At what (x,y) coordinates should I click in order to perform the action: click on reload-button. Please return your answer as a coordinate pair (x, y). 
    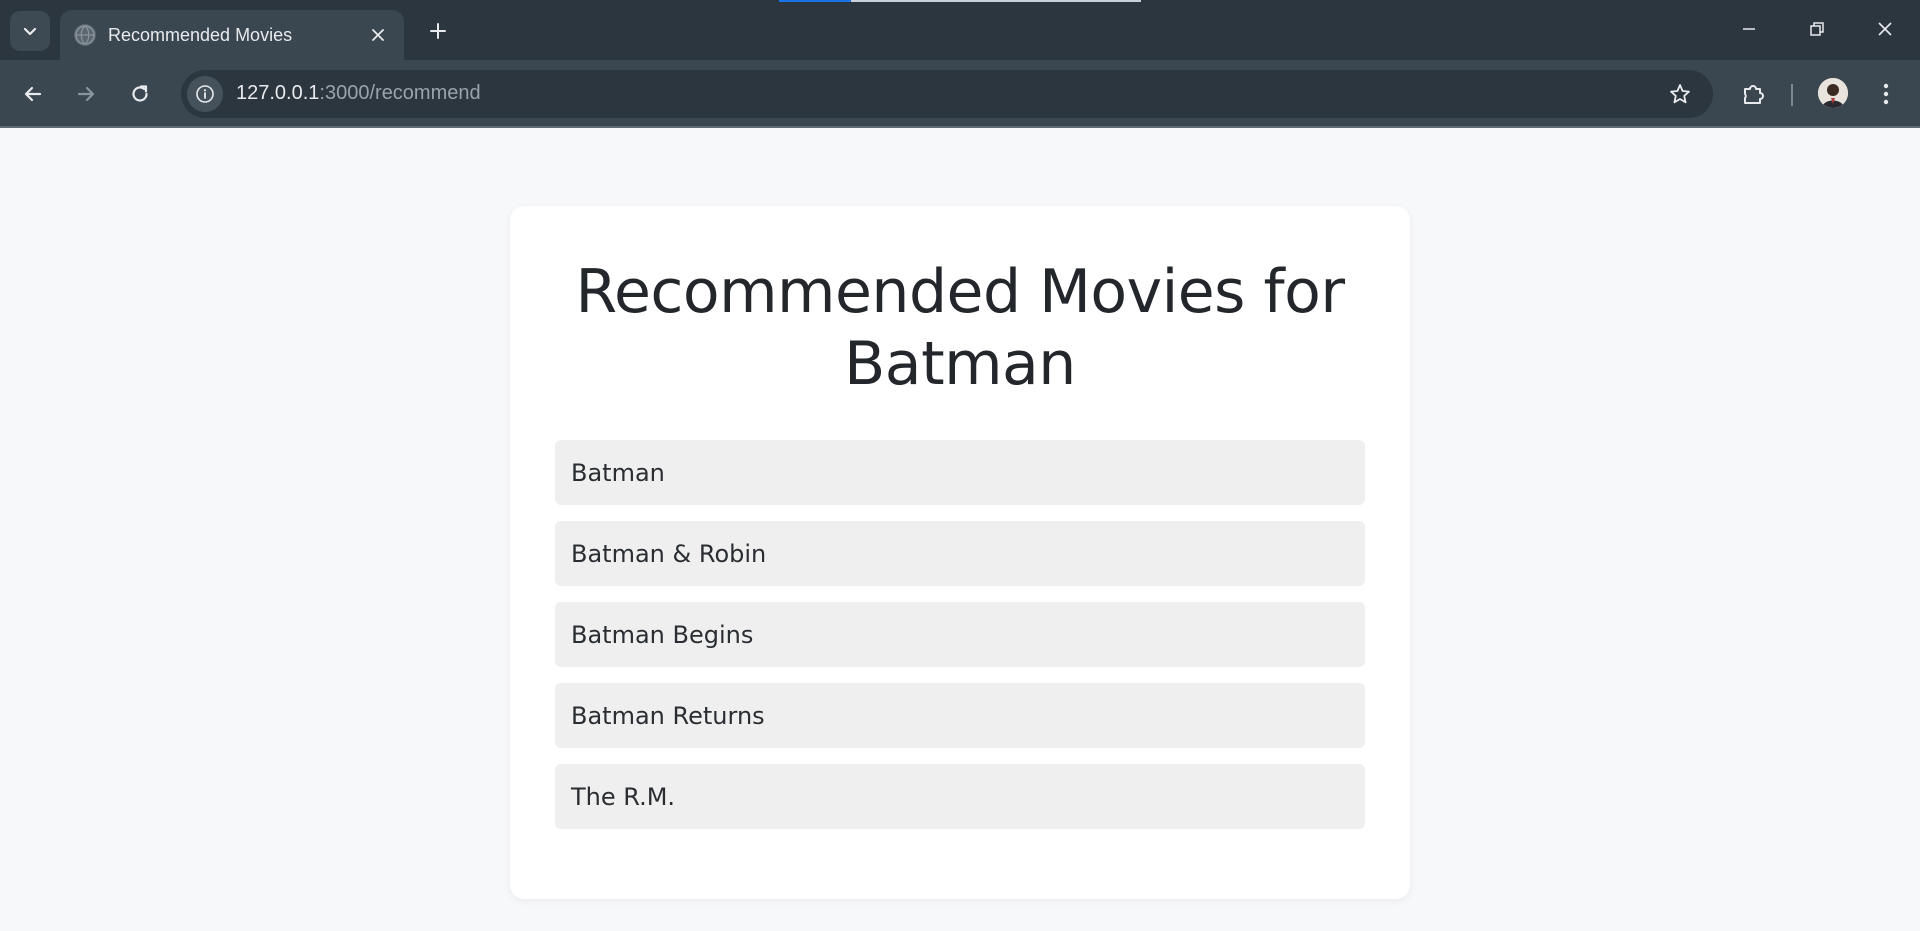
    Looking at the image, I should click on (140, 94).